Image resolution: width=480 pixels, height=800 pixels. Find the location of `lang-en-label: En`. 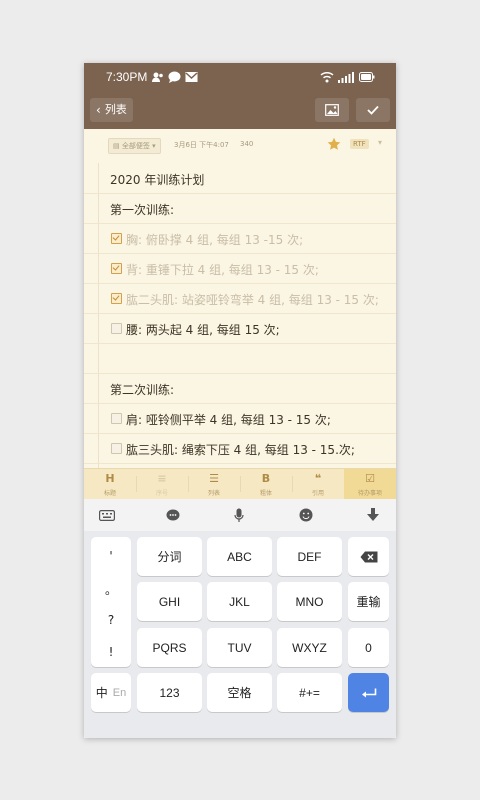

lang-en-label: En is located at coordinates (119, 692).